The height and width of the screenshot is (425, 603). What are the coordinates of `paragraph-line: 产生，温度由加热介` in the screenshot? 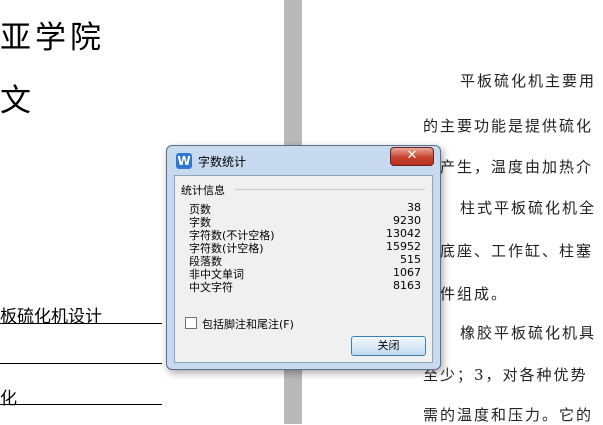 It's located at (517, 167).